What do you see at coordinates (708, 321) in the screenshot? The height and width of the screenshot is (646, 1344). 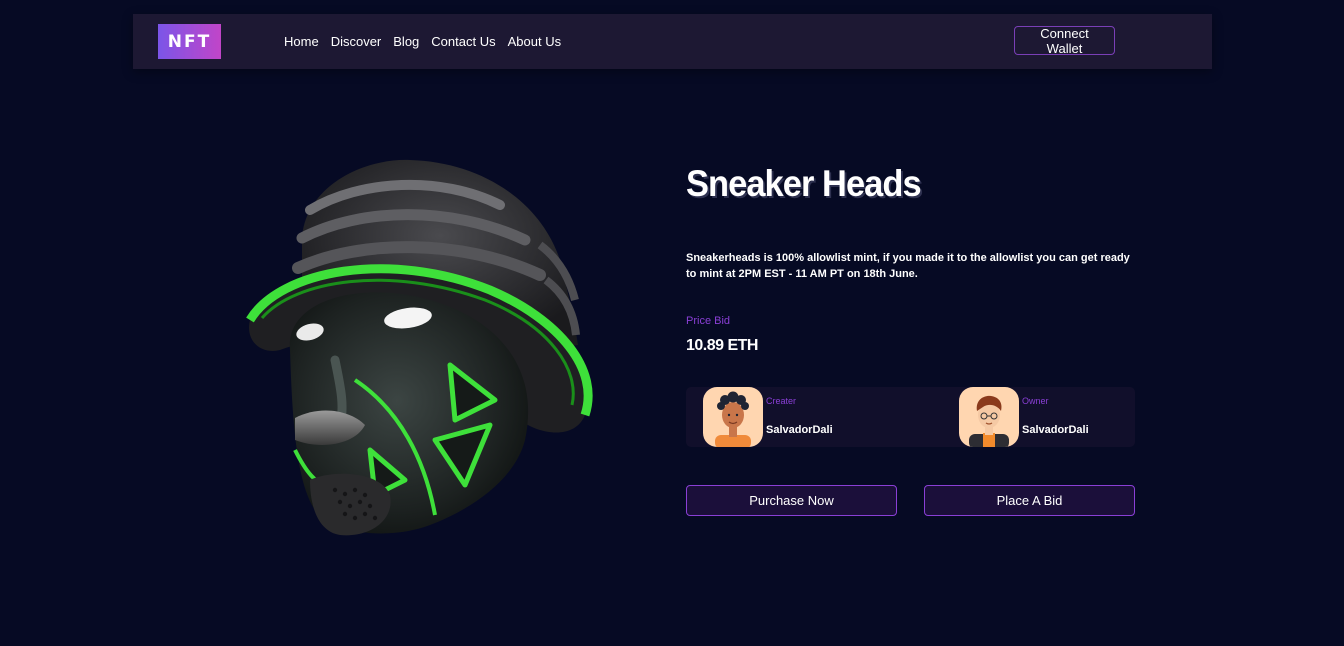 I see `price-bid-label: Price Bid` at bounding box center [708, 321].